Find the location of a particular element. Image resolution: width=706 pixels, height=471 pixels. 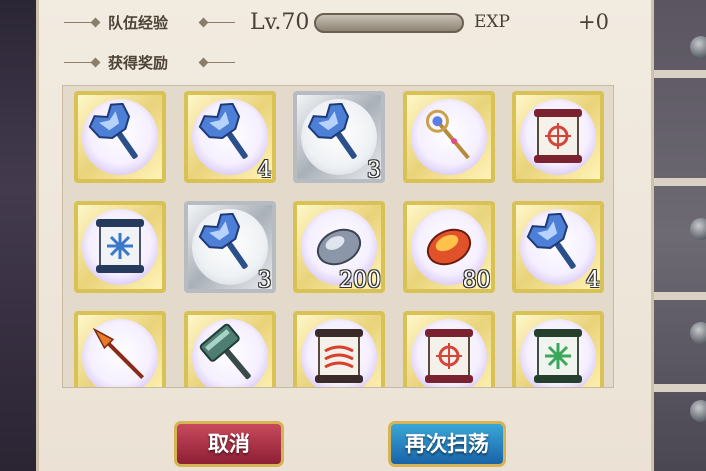

blue-scroll-icon is located at coordinates (120, 246).